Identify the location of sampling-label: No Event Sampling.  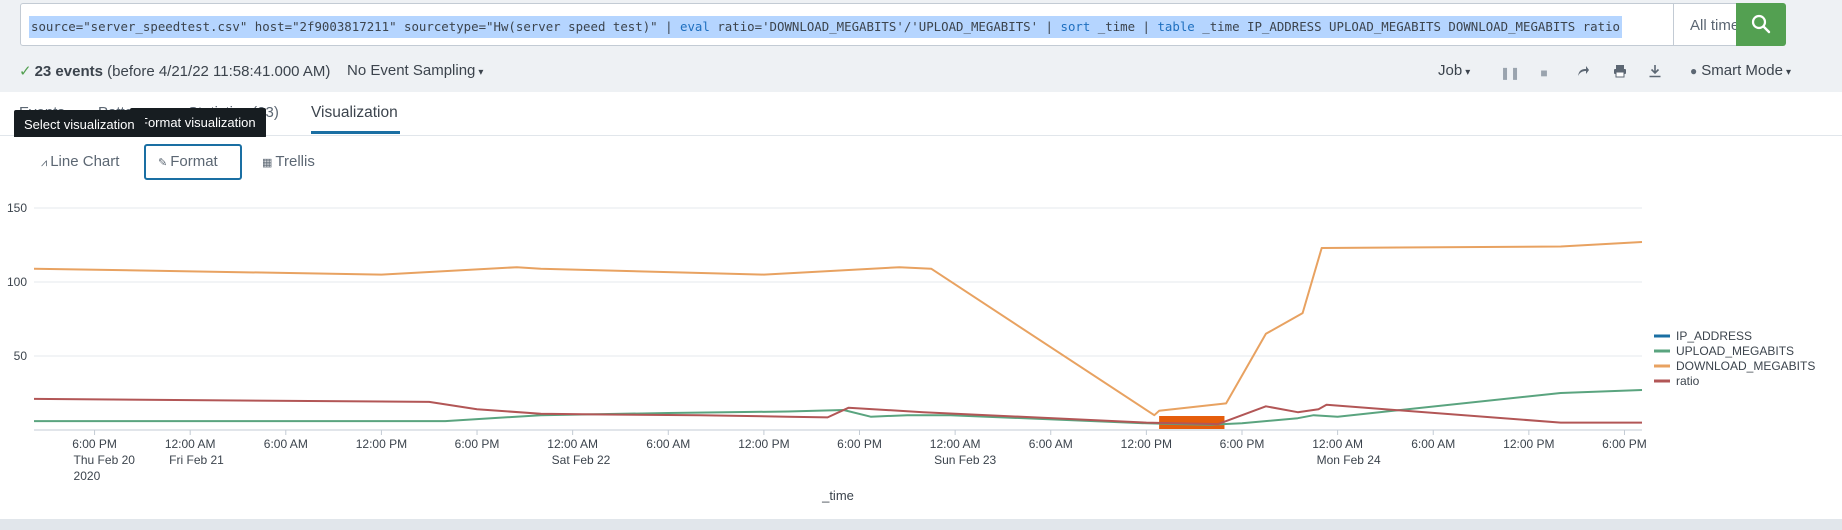
(411, 70).